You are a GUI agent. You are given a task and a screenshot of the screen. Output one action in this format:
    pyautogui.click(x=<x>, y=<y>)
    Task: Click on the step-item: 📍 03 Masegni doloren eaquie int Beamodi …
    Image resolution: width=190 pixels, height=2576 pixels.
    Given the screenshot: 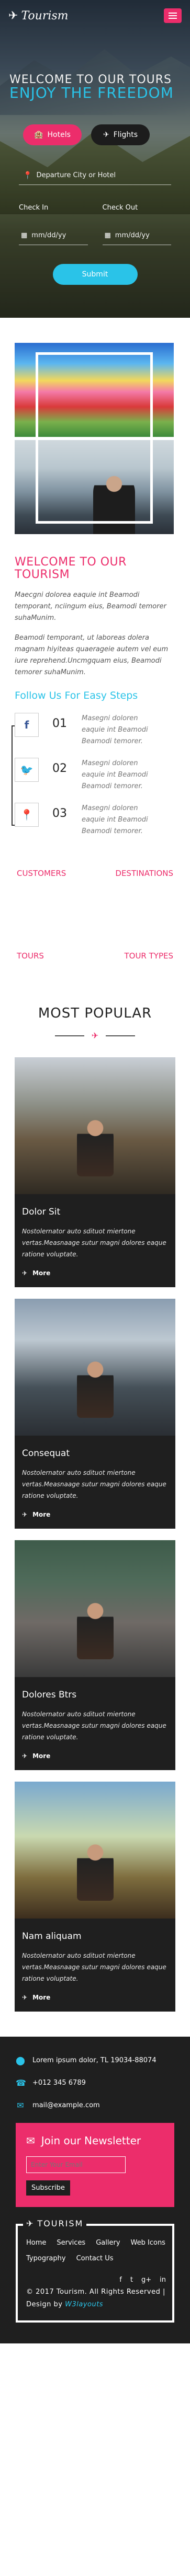 What is the action you would take?
    pyautogui.click(x=95, y=820)
    